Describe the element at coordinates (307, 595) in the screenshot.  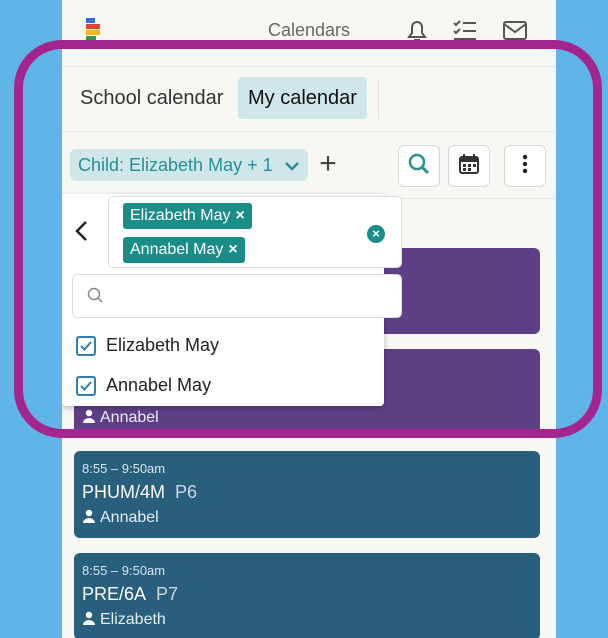
I see `event-card: 8:55 – 9:50am PRE/6A P7 Elizabeth` at that location.